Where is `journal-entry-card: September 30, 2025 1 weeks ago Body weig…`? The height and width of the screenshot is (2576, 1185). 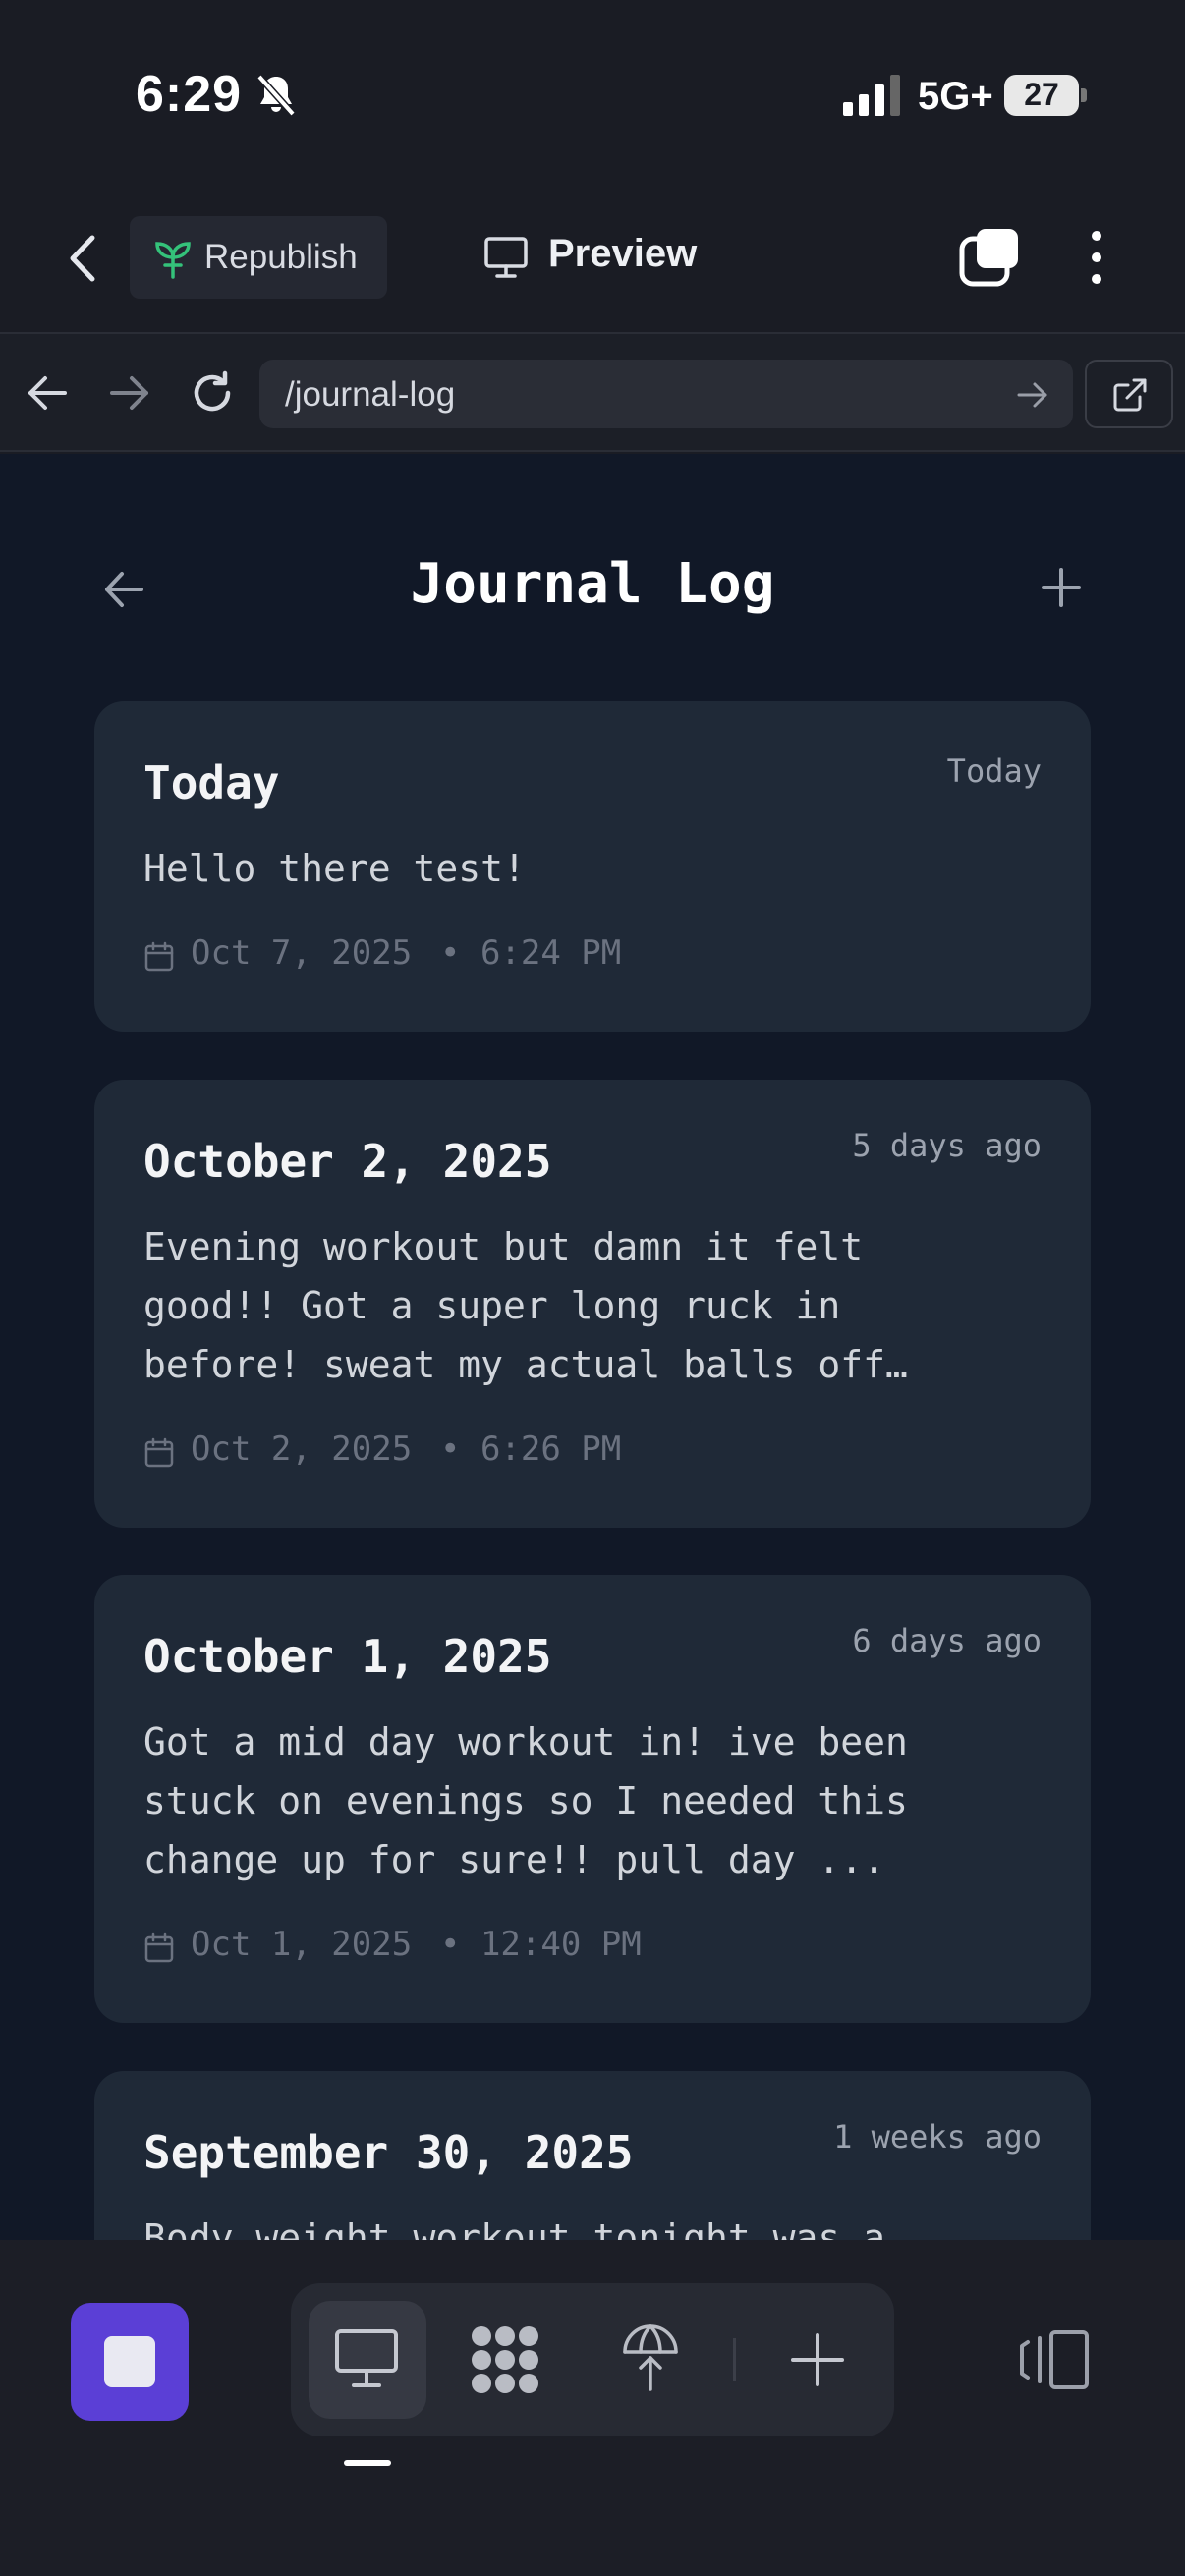
journal-entry-card: September 30, 2025 1 weeks ago Body weig… is located at coordinates (592, 2155).